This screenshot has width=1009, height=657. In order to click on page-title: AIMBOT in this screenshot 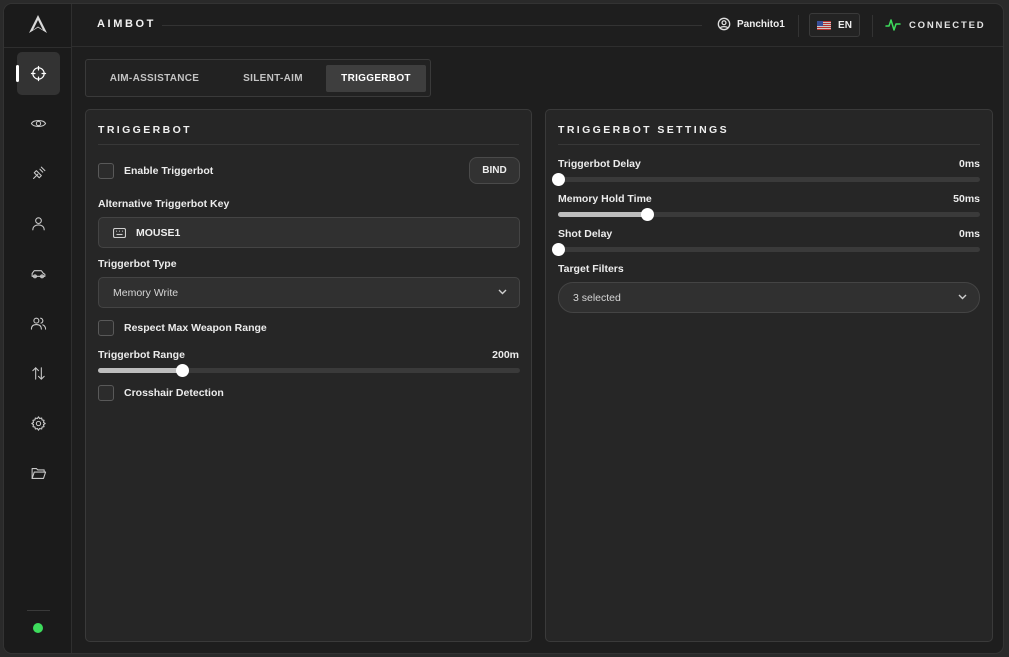, I will do `click(126, 24)`.